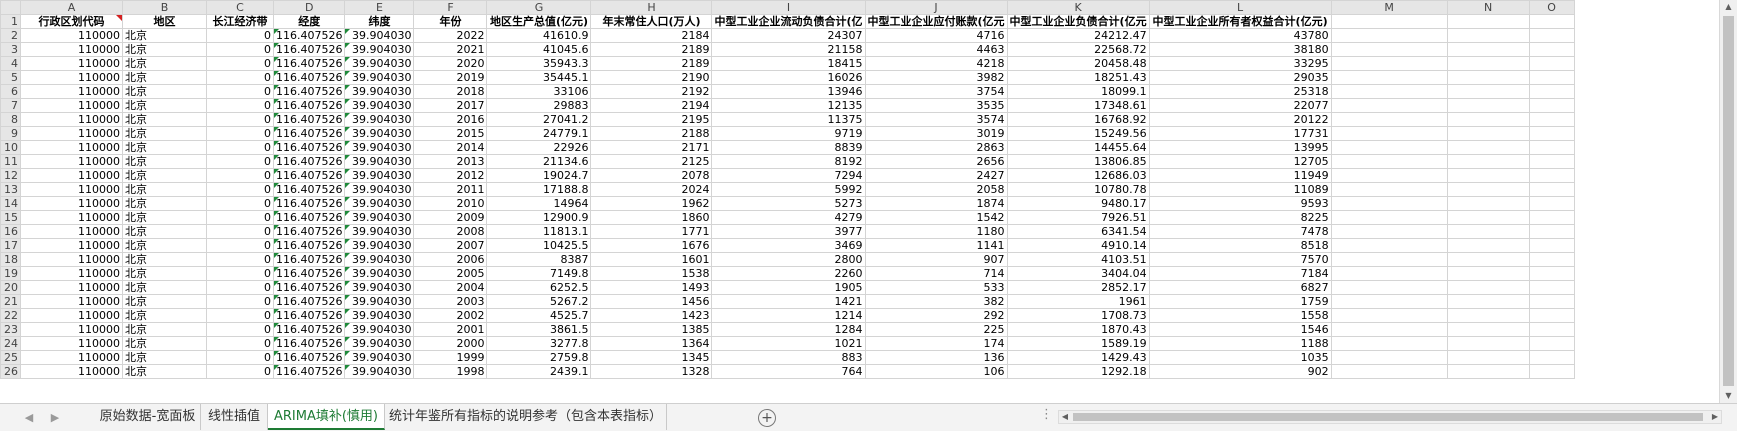 The image size is (1737, 431). What do you see at coordinates (10, 203) in the screenshot?
I see `row-number: 14` at bounding box center [10, 203].